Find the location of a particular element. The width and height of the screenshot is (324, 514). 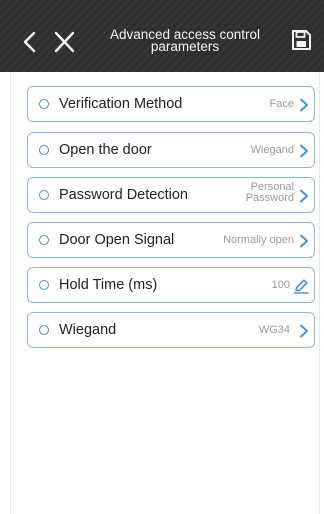

row-value: 100 is located at coordinates (280, 285).